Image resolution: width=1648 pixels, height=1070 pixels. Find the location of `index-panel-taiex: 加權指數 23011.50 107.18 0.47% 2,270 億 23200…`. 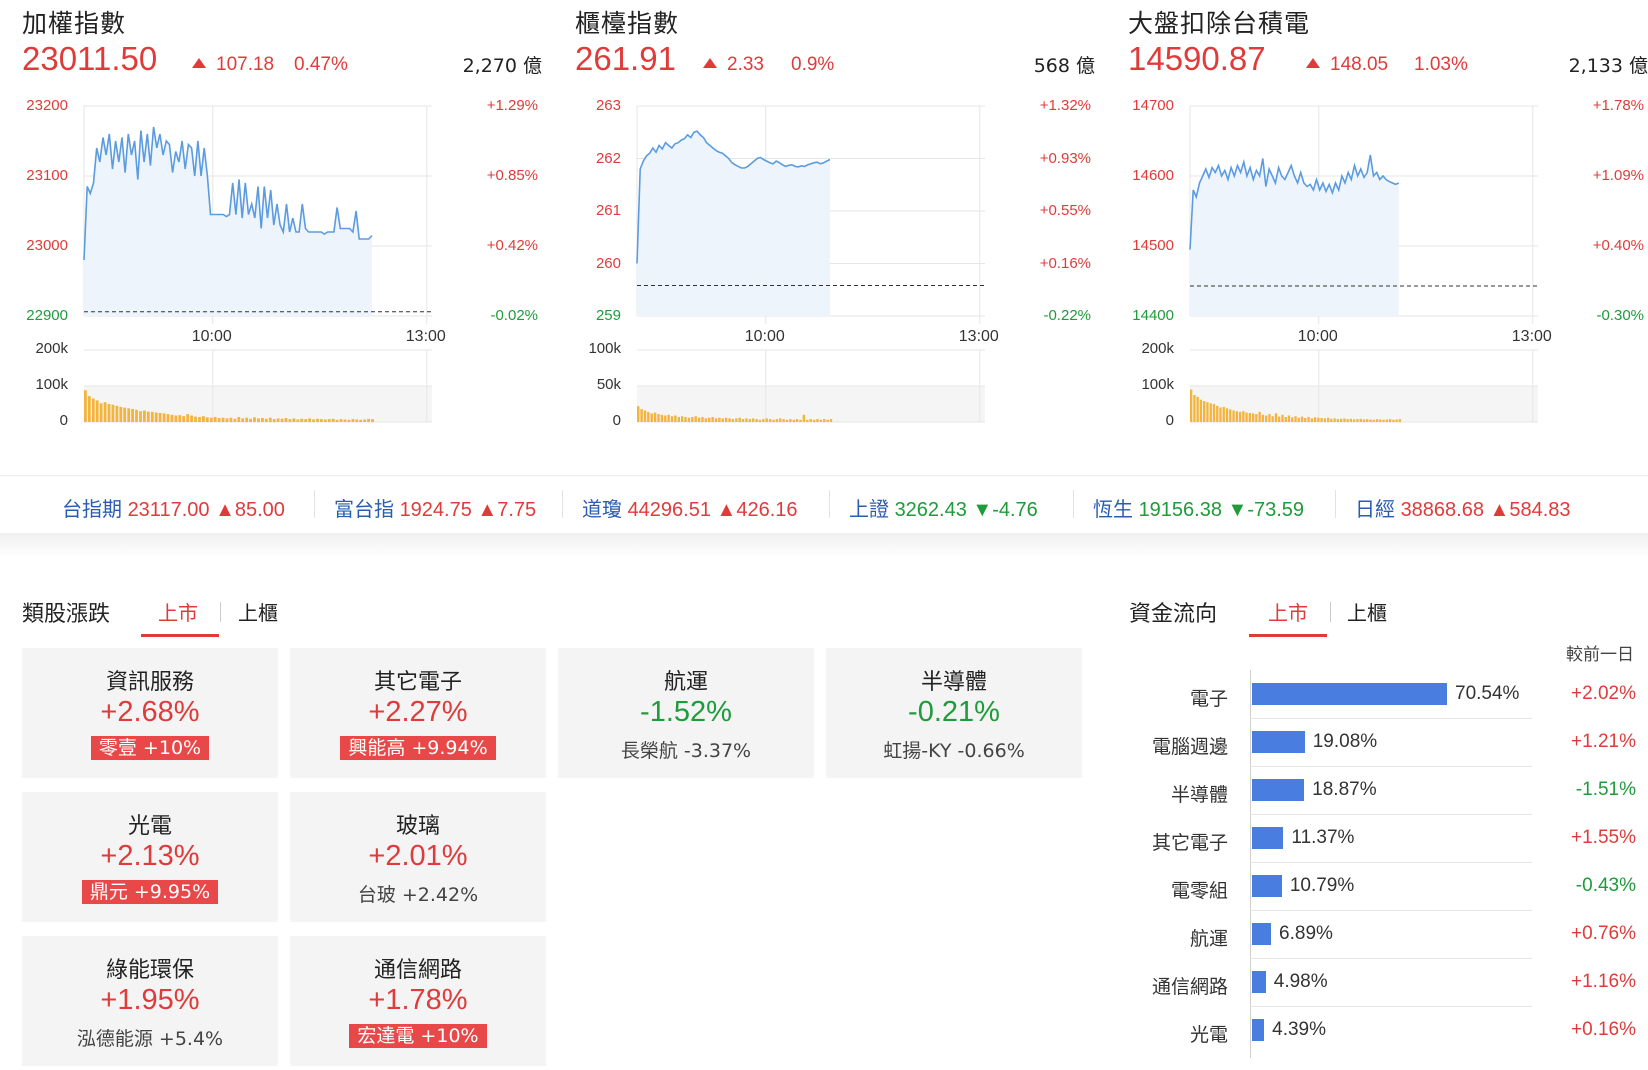

index-panel-taiex: 加權指數 23011.50 107.18 0.47% 2,270 億 23200… is located at coordinates (282, 235).